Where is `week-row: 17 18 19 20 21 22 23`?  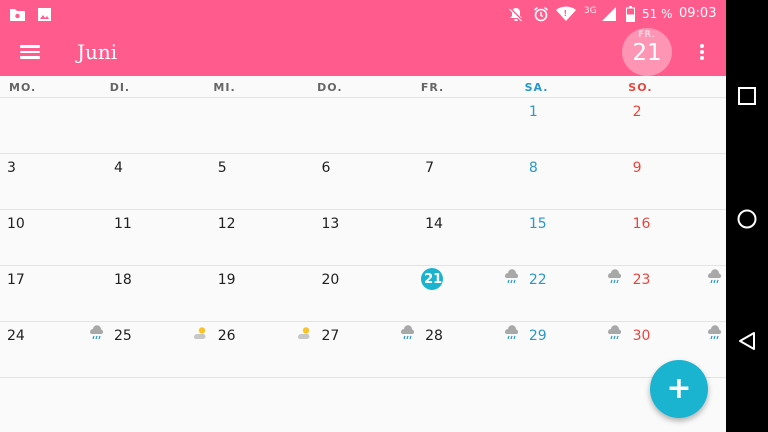
week-row: 17 18 19 20 21 22 23 is located at coordinates (363, 294).